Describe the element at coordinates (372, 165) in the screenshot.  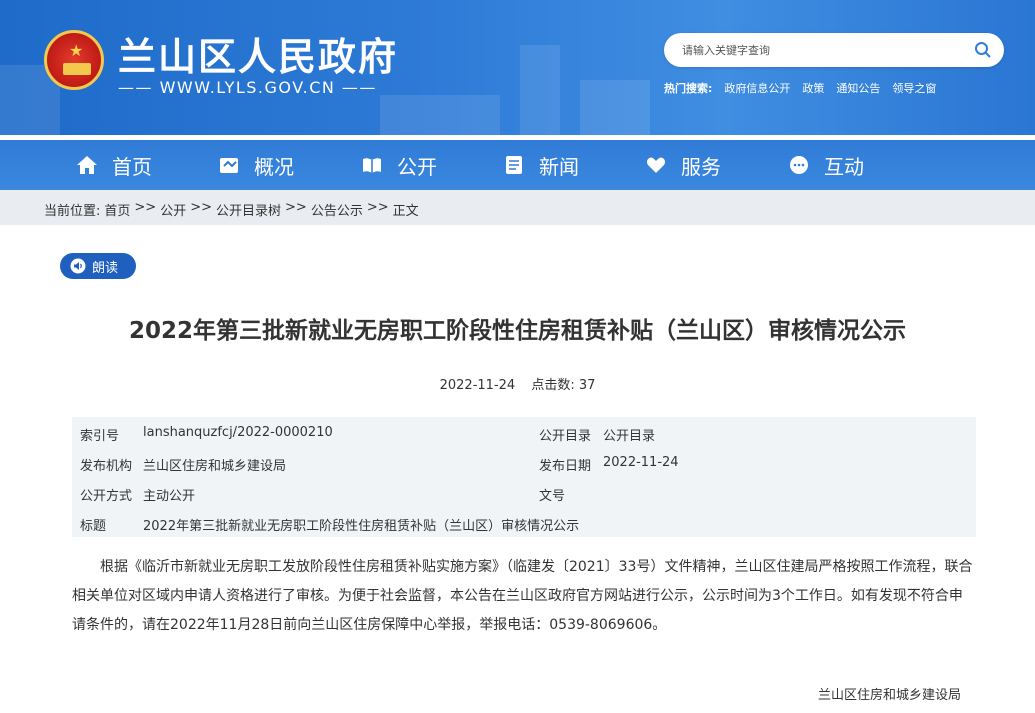
I see `book-icon` at that location.